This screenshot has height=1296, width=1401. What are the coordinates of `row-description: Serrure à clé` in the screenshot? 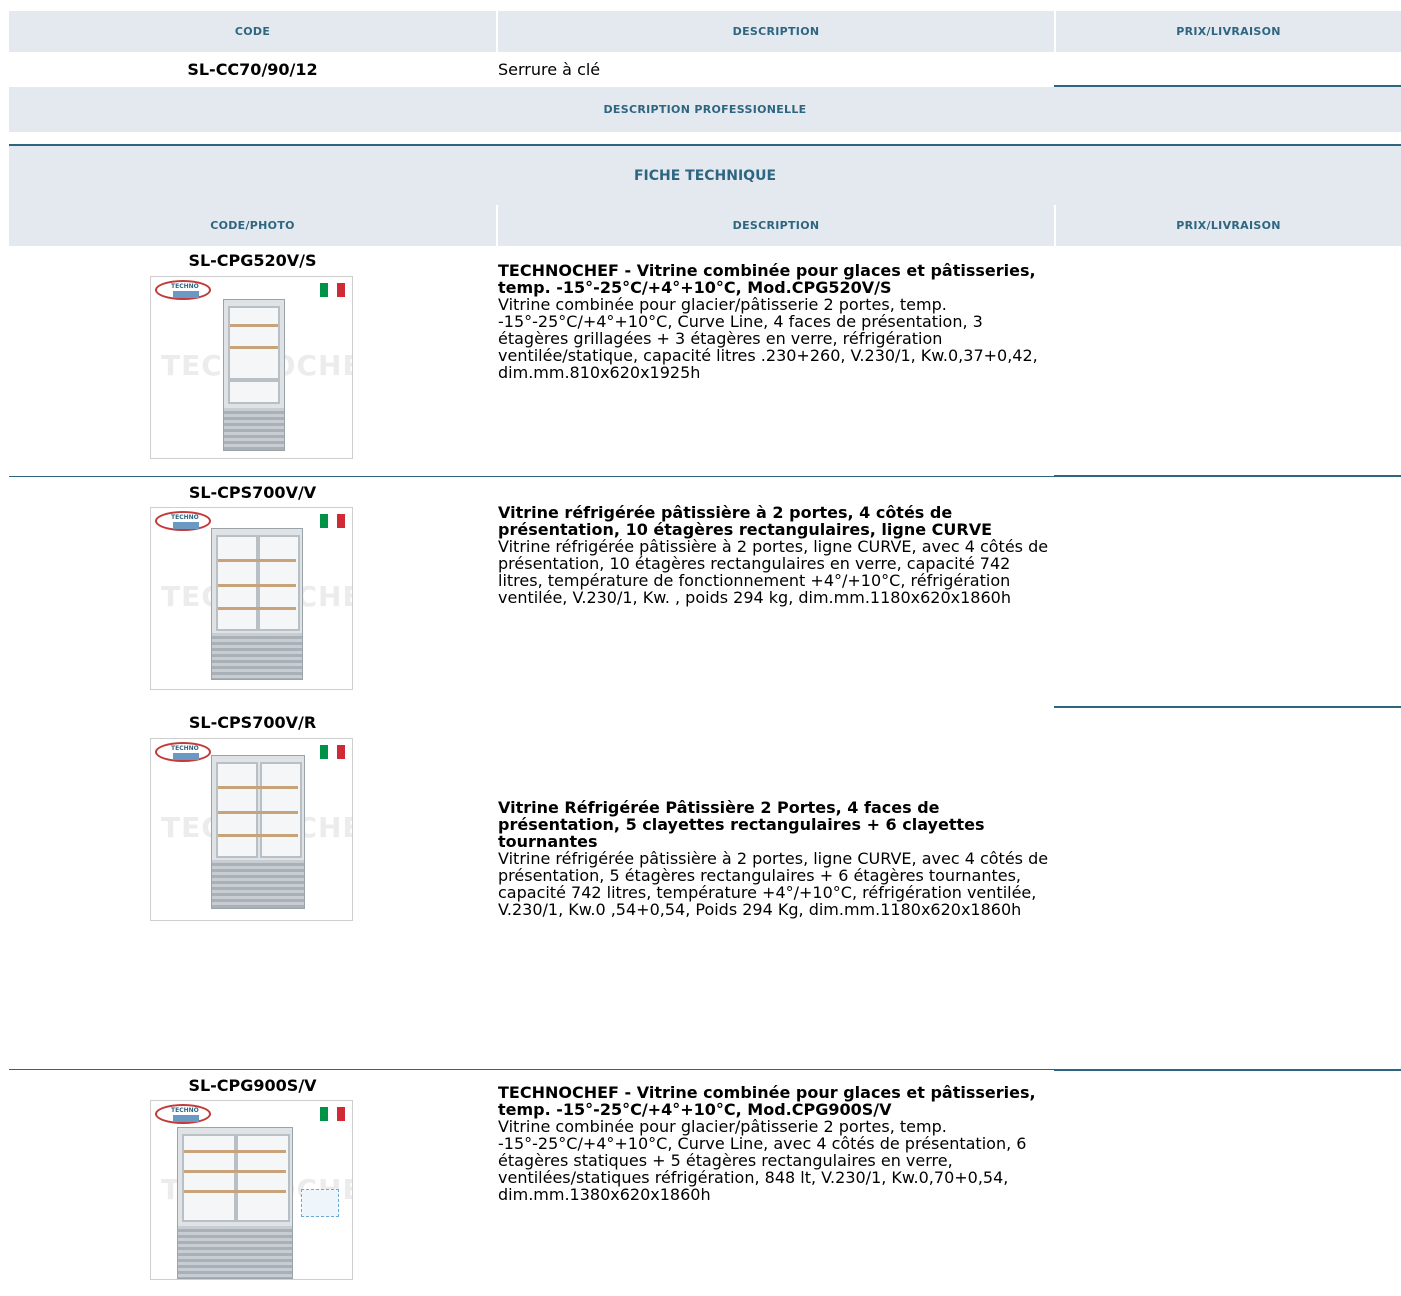 It's located at (549, 69).